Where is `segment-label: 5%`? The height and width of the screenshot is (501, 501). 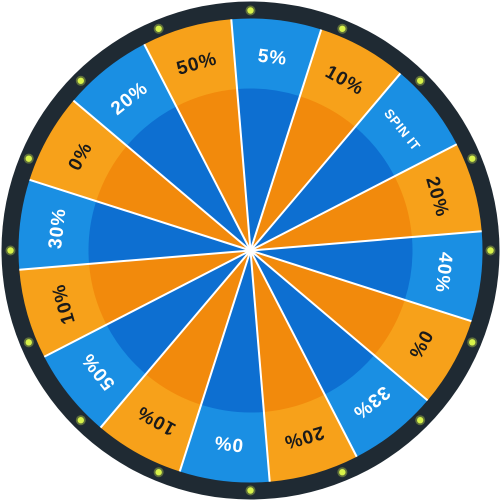 segment-label: 5% is located at coordinates (273, 58).